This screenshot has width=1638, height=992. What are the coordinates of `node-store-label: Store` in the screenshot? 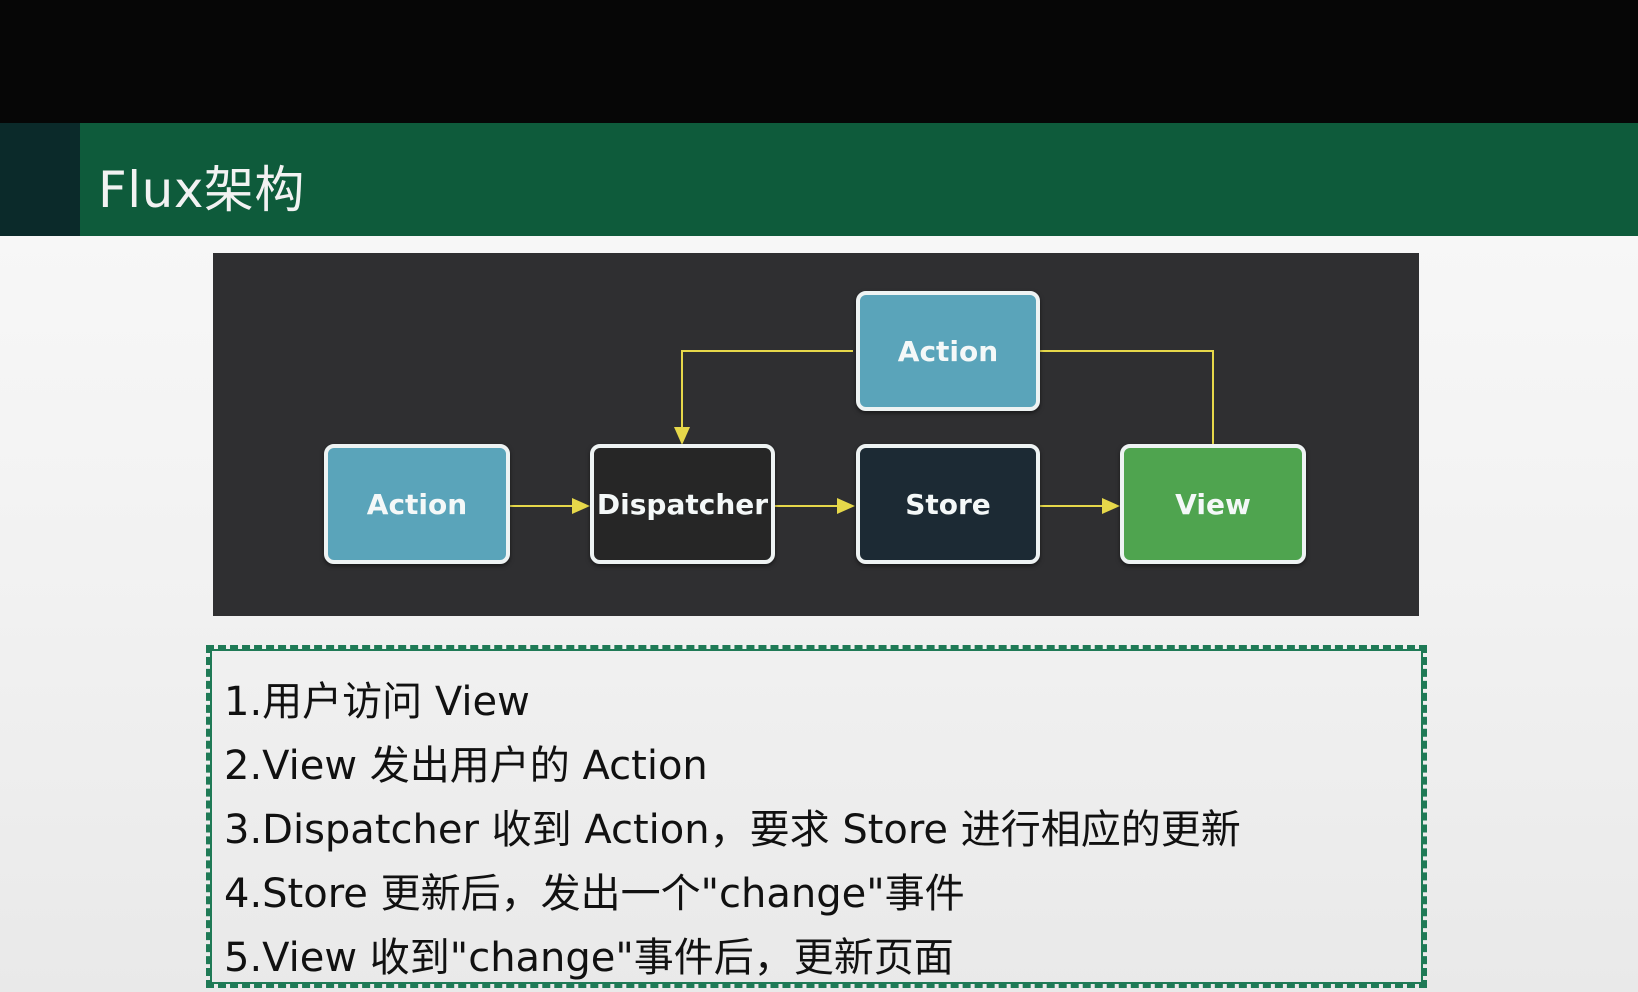 It's located at (948, 504).